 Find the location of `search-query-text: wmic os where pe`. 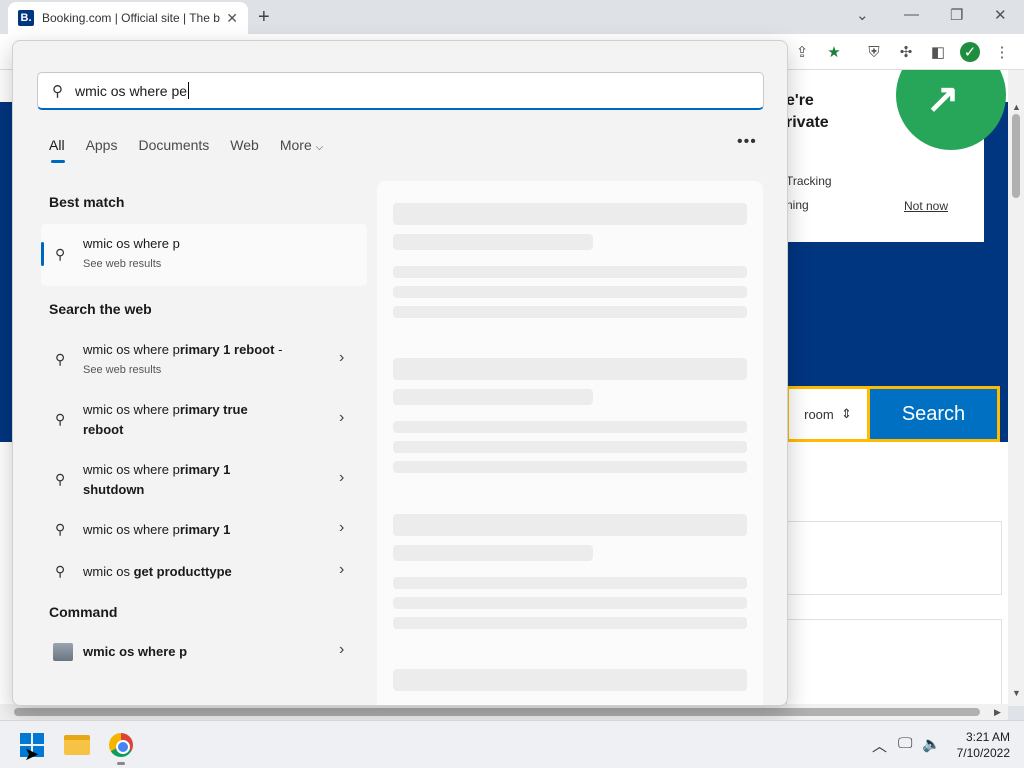

search-query-text: wmic os where pe is located at coordinates (131, 90).